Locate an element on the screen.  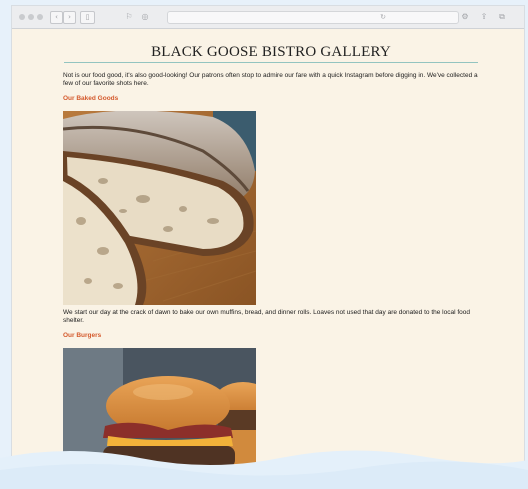
section-heading-baked-goods: Our Baked Goods is located at coordinates (91, 98).